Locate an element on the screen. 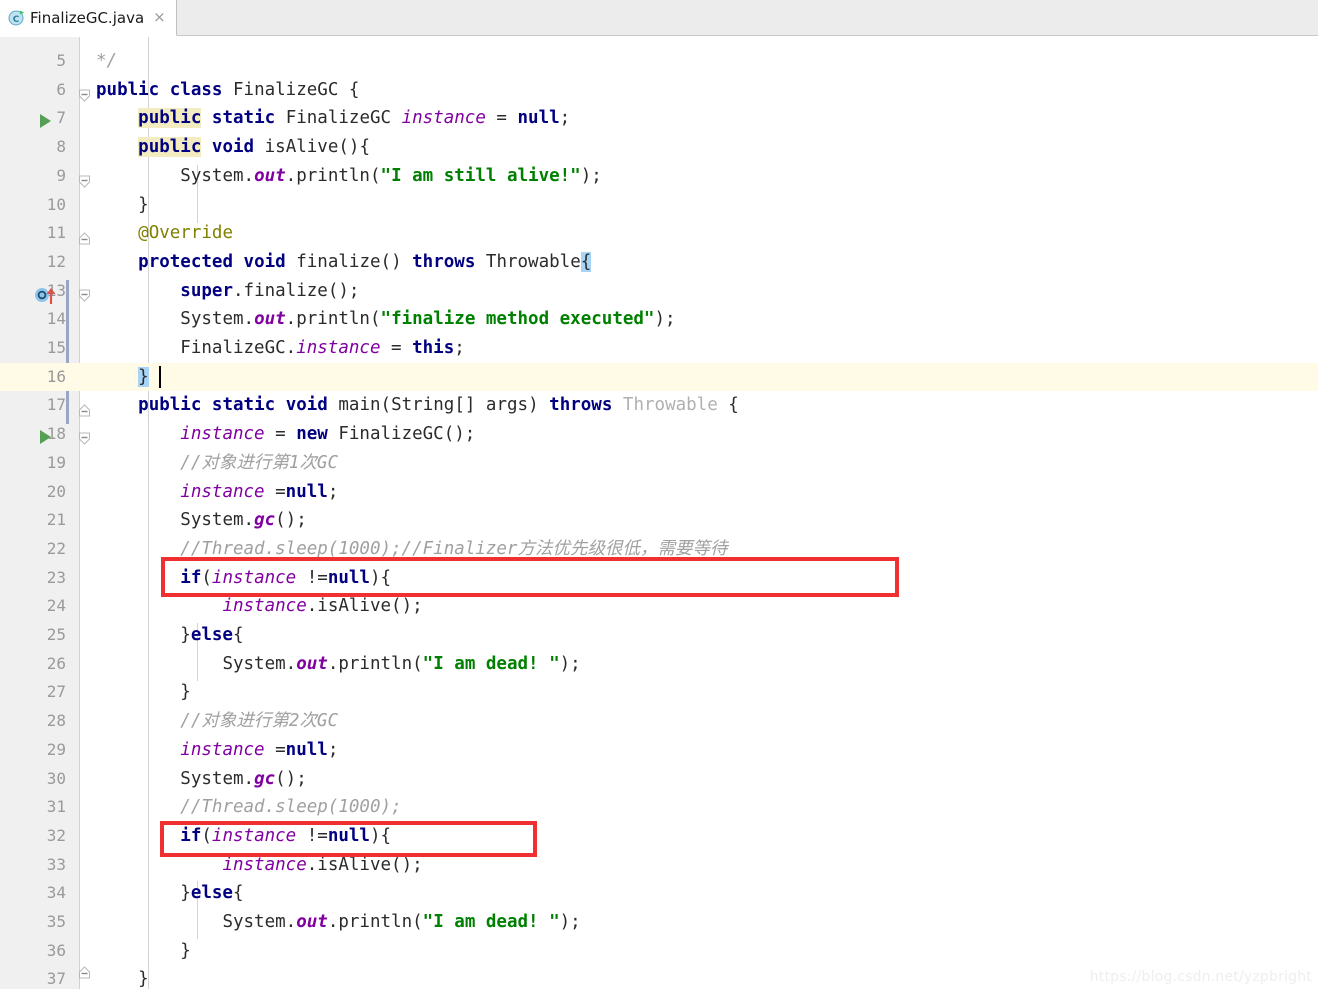 Image resolution: width=1318 pixels, height=989 pixels. line-number: 31 is located at coordinates (56, 807).